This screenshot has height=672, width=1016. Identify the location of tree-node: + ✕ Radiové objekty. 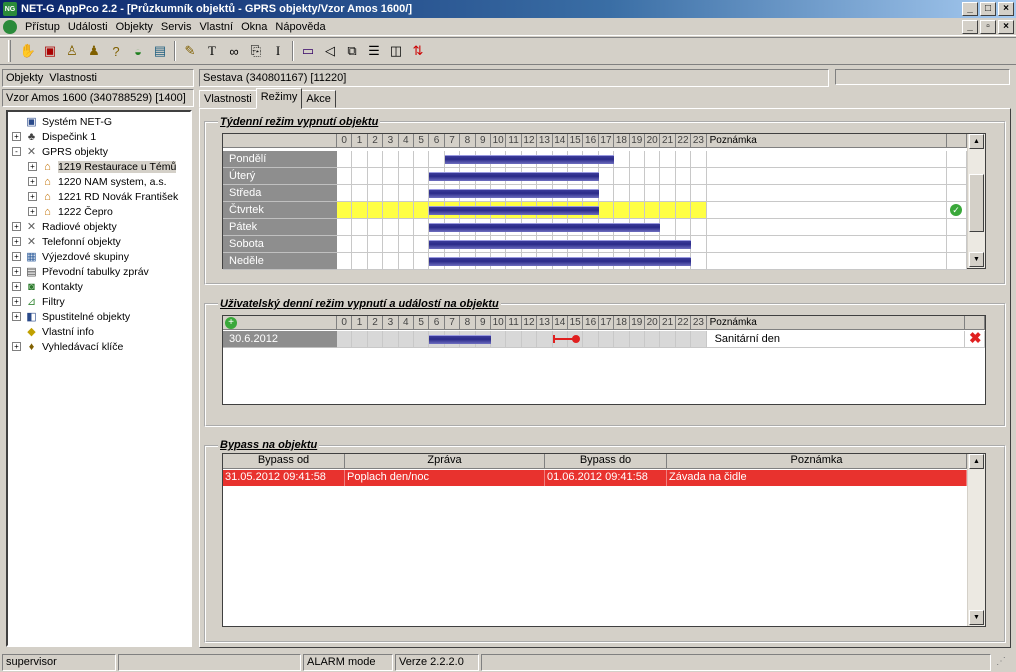
(101, 226).